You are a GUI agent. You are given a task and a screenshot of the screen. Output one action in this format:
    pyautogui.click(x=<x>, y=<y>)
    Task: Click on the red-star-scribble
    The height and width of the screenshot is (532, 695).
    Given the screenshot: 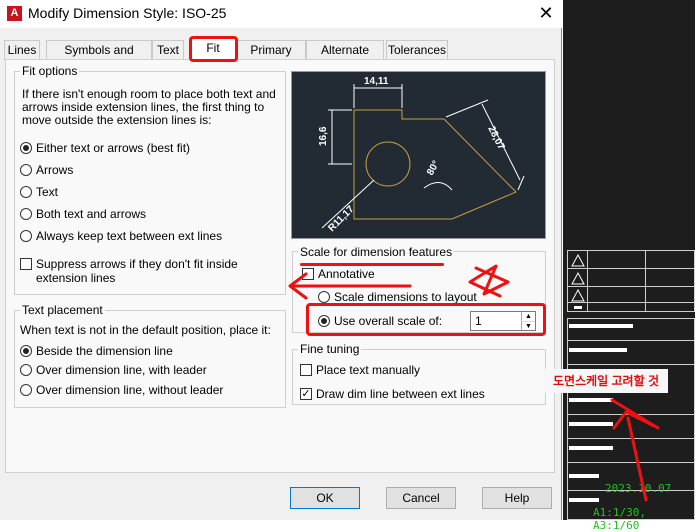 What is the action you would take?
    pyautogui.click(x=489, y=281)
    